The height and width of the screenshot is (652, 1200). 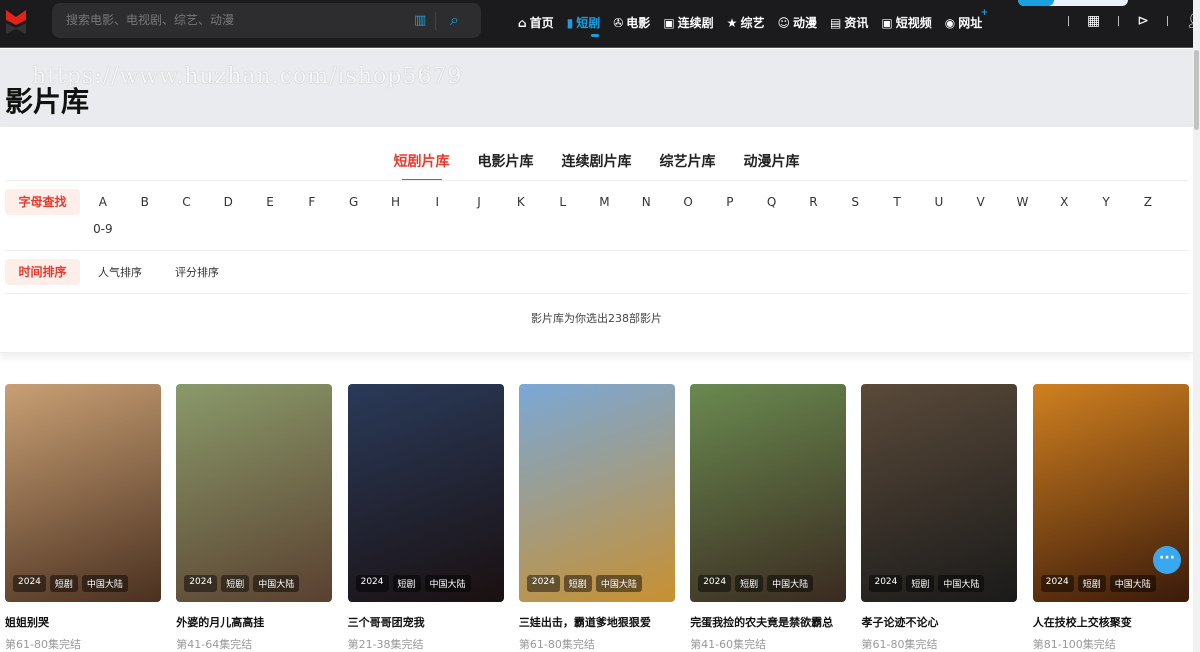 What do you see at coordinates (536, 22) in the screenshot?
I see `nav-item: ⌂ 首页` at bounding box center [536, 22].